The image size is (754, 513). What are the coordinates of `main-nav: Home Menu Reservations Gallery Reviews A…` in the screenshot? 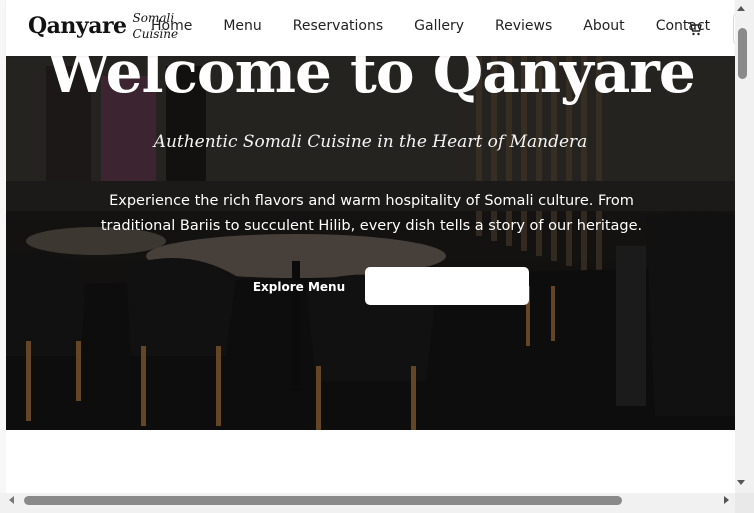 It's located at (430, 26).